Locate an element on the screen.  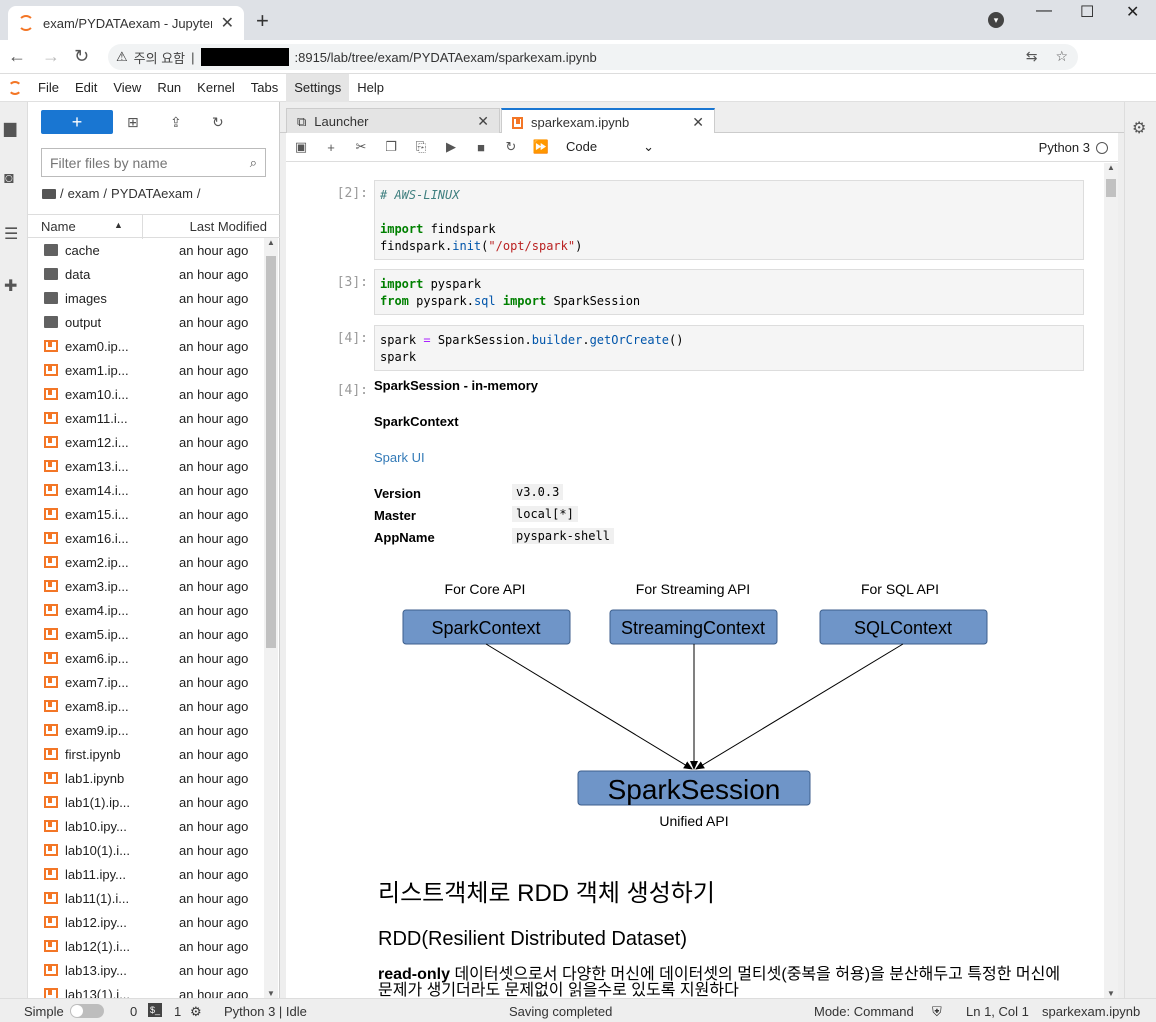
file-list-item: lab13.ipy... an hour ago is located at coordinates (146, 970).